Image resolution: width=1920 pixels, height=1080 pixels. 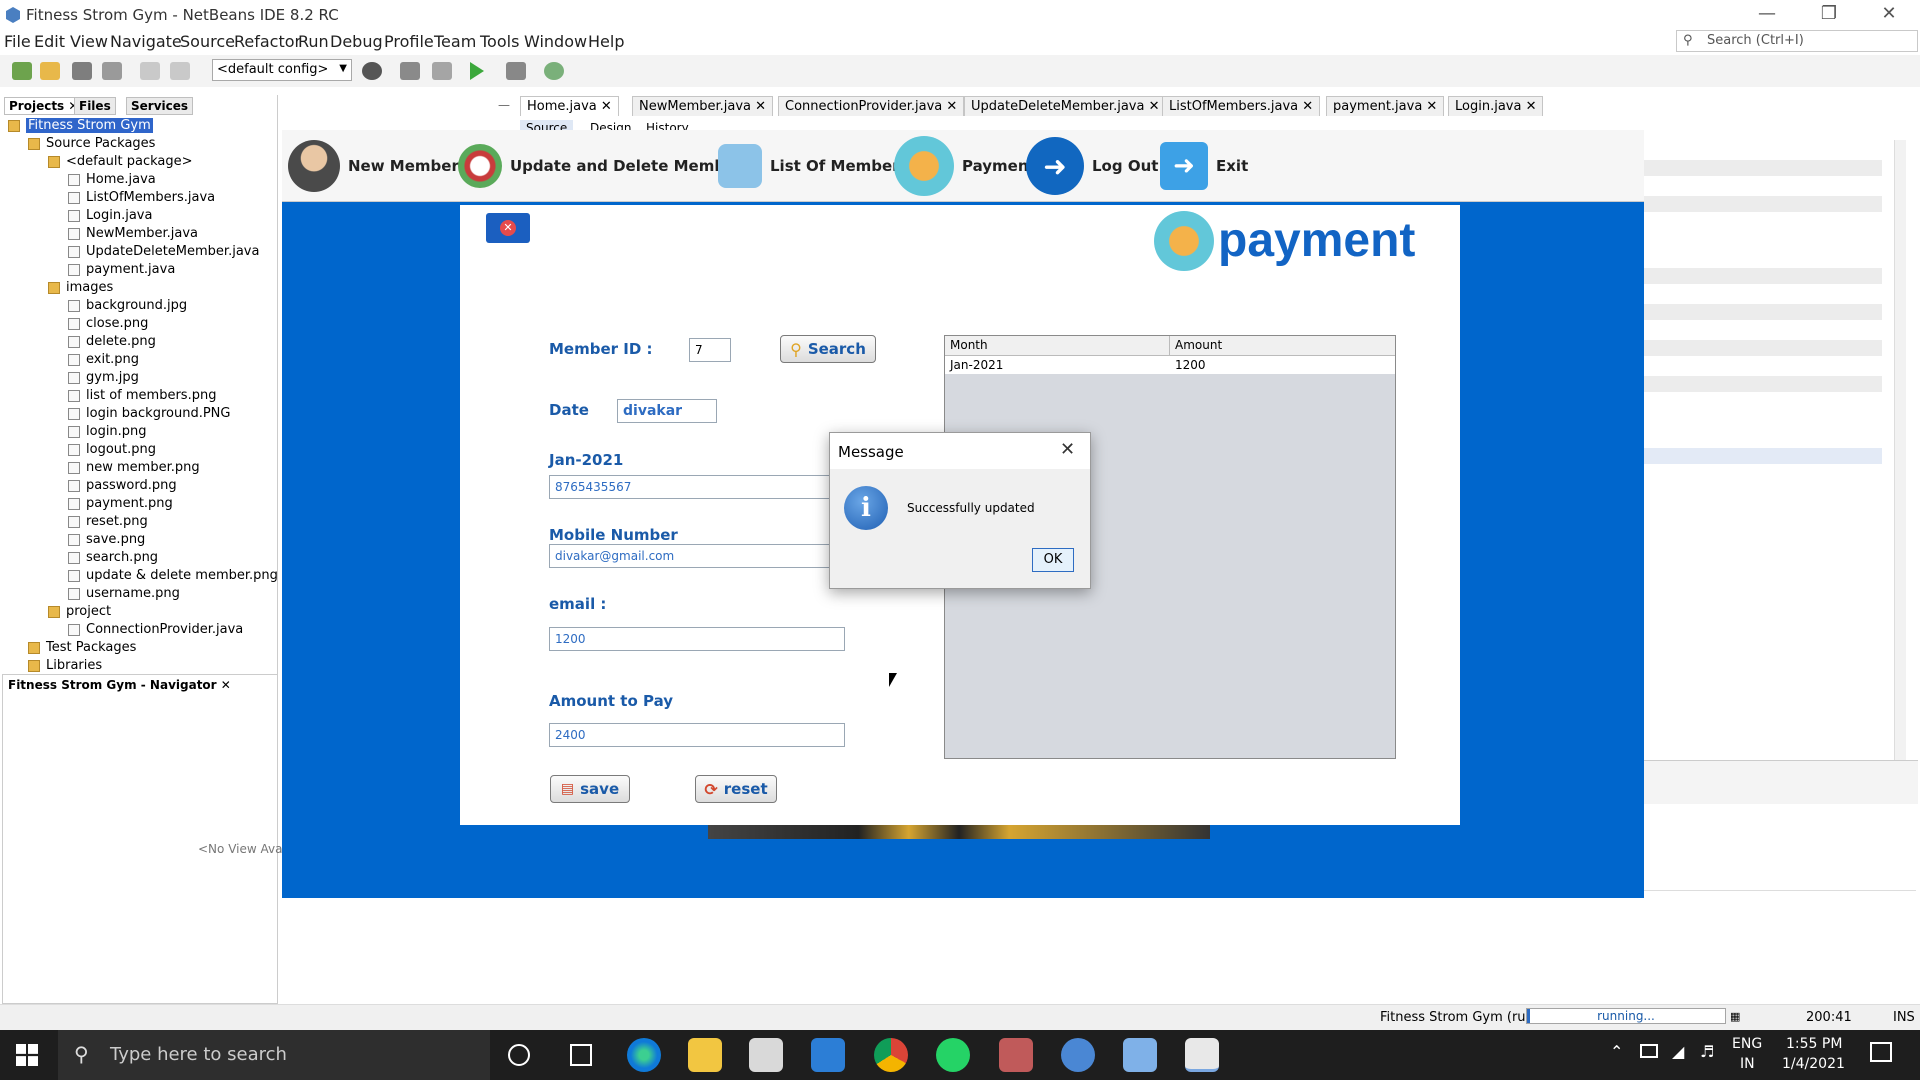 I want to click on undo-icon, so click(x=150, y=71).